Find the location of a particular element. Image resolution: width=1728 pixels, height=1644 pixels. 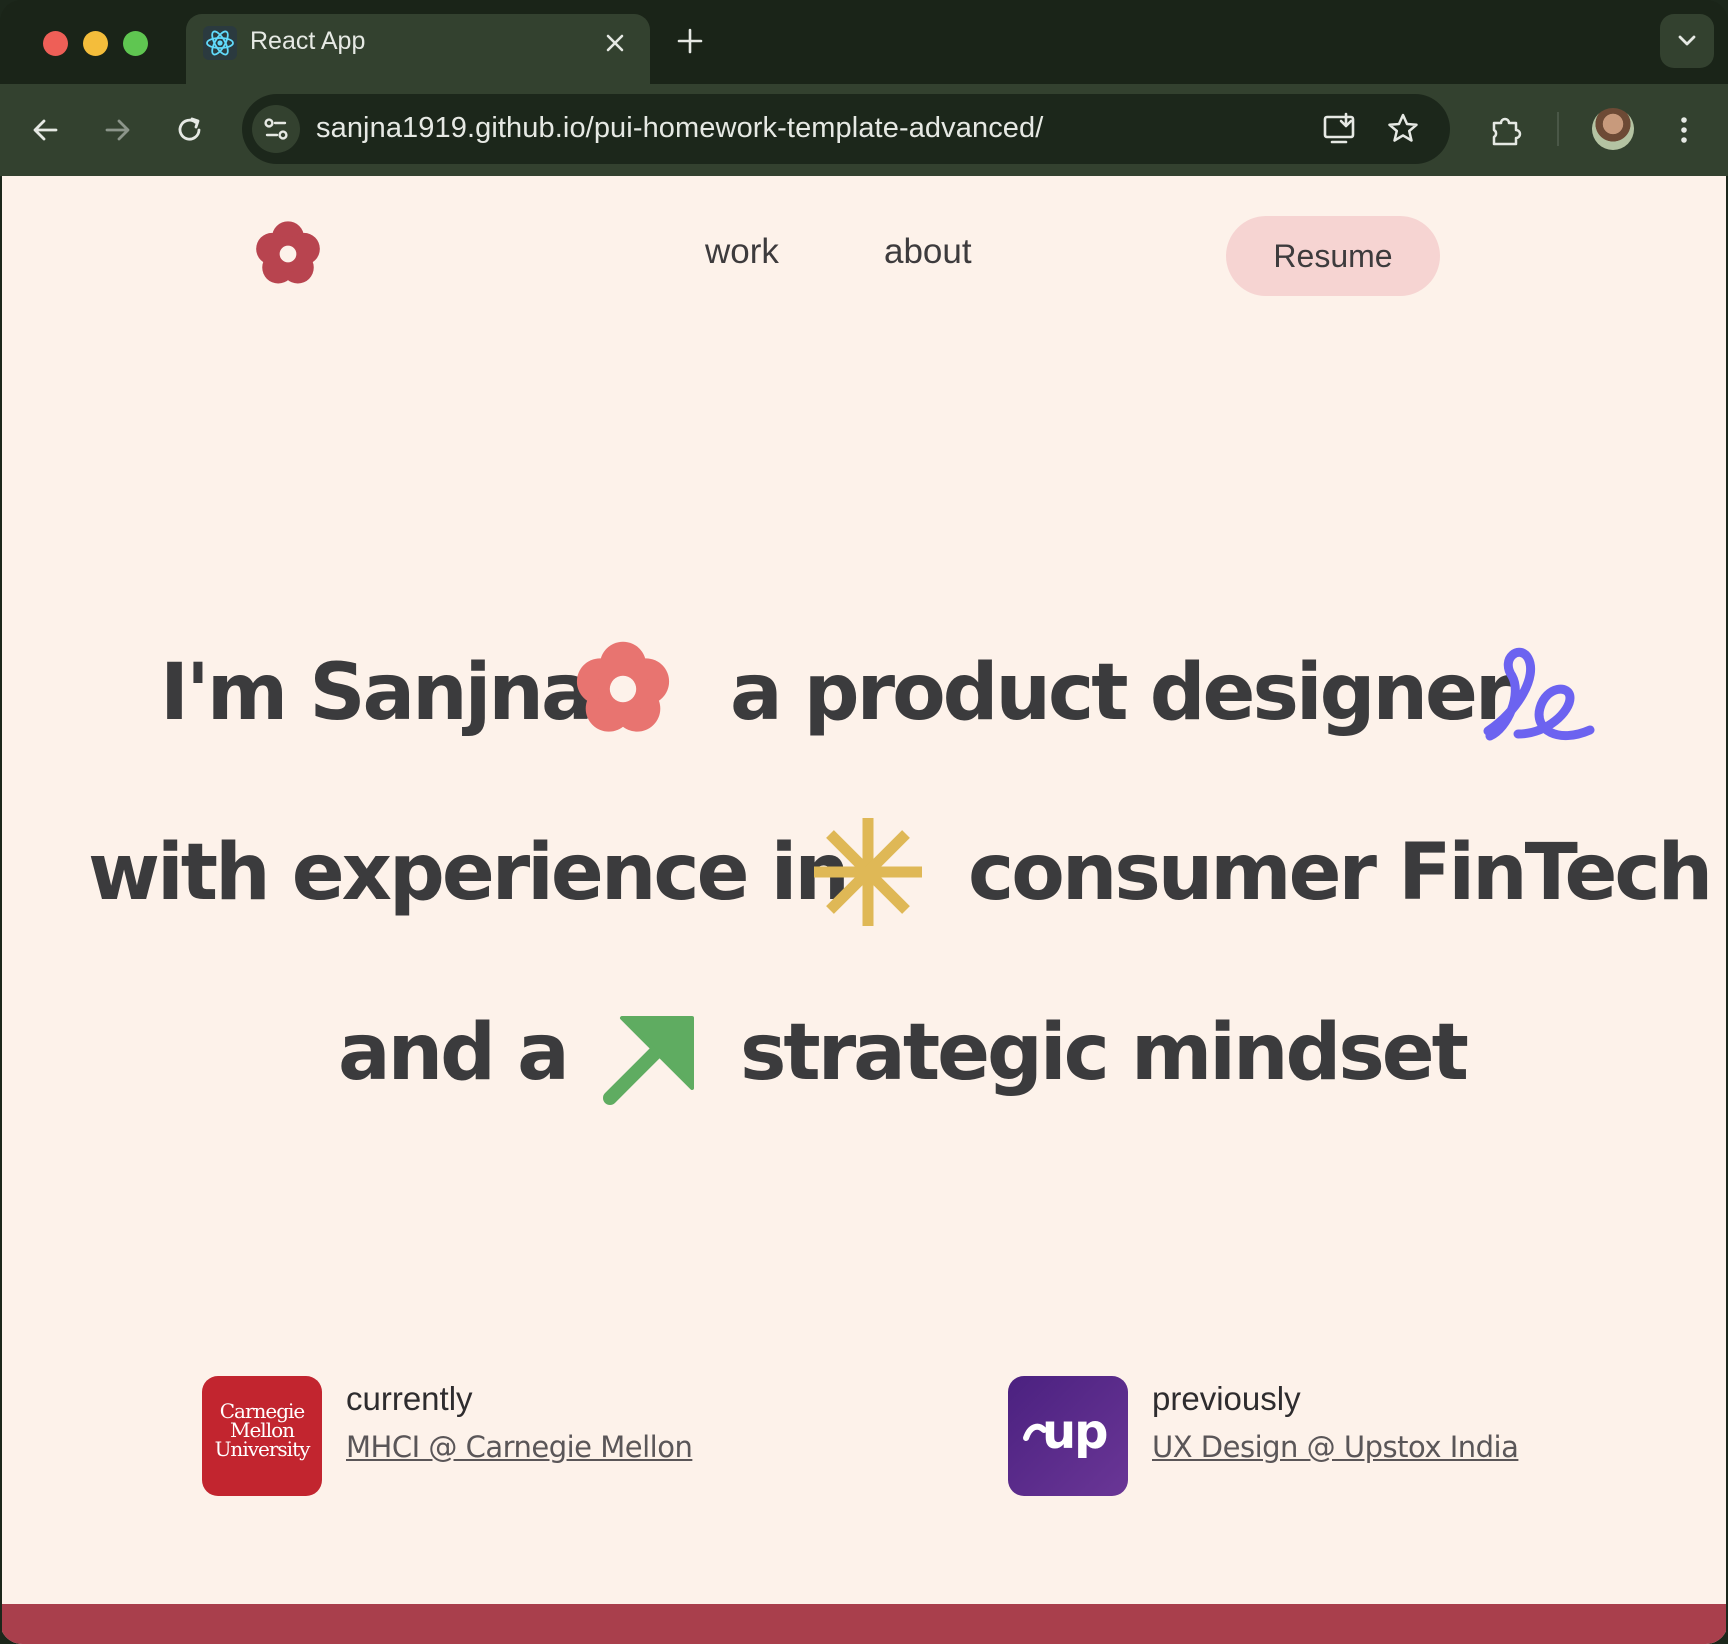

cmu-logo-line: University is located at coordinates (262, 1449).